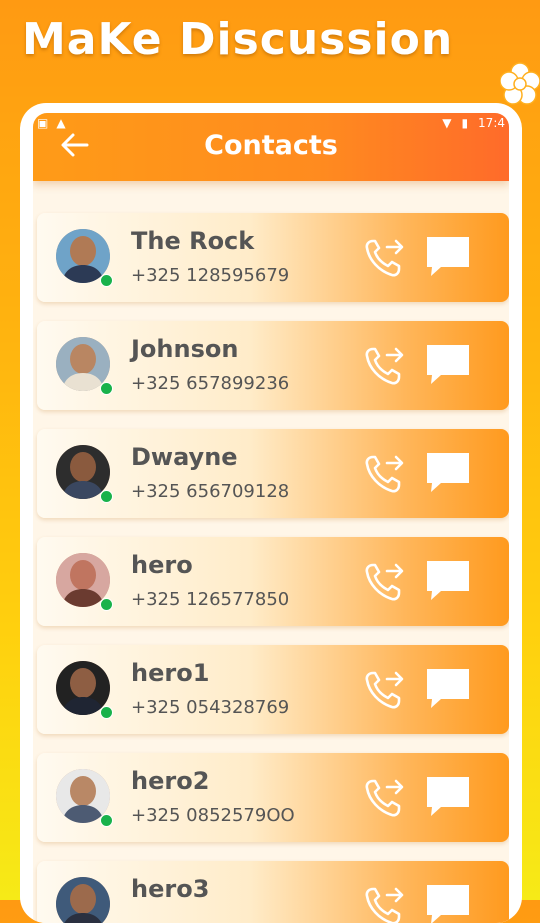 Image resolution: width=540 pixels, height=923 pixels. I want to click on wifi-icon: ▼, so click(447, 123).